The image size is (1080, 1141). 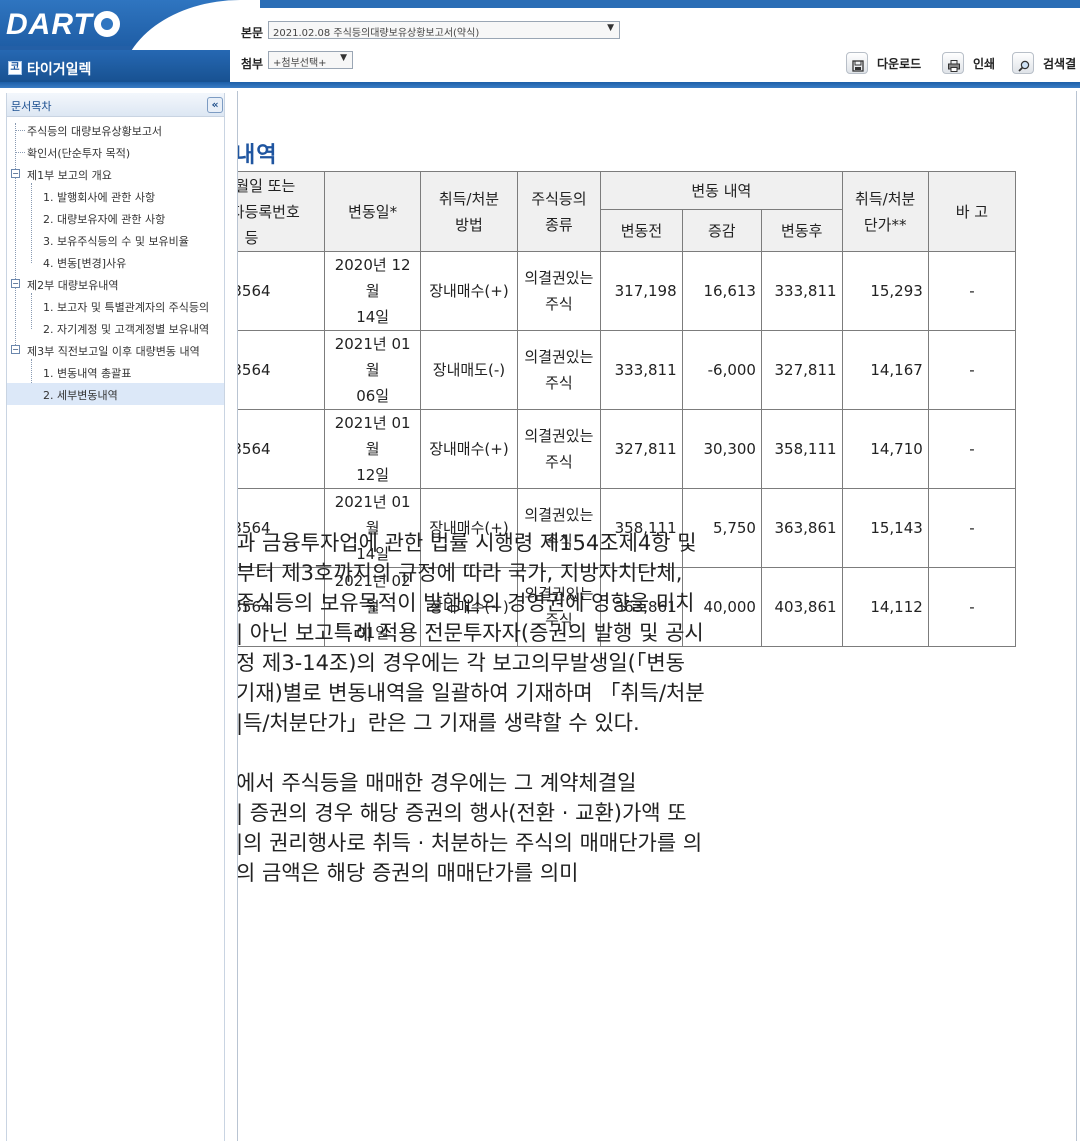 I want to click on footnote-line: 부터 제3호까지의 규정에 따라 국가, 지방자치단체,, so click(x=460, y=573).